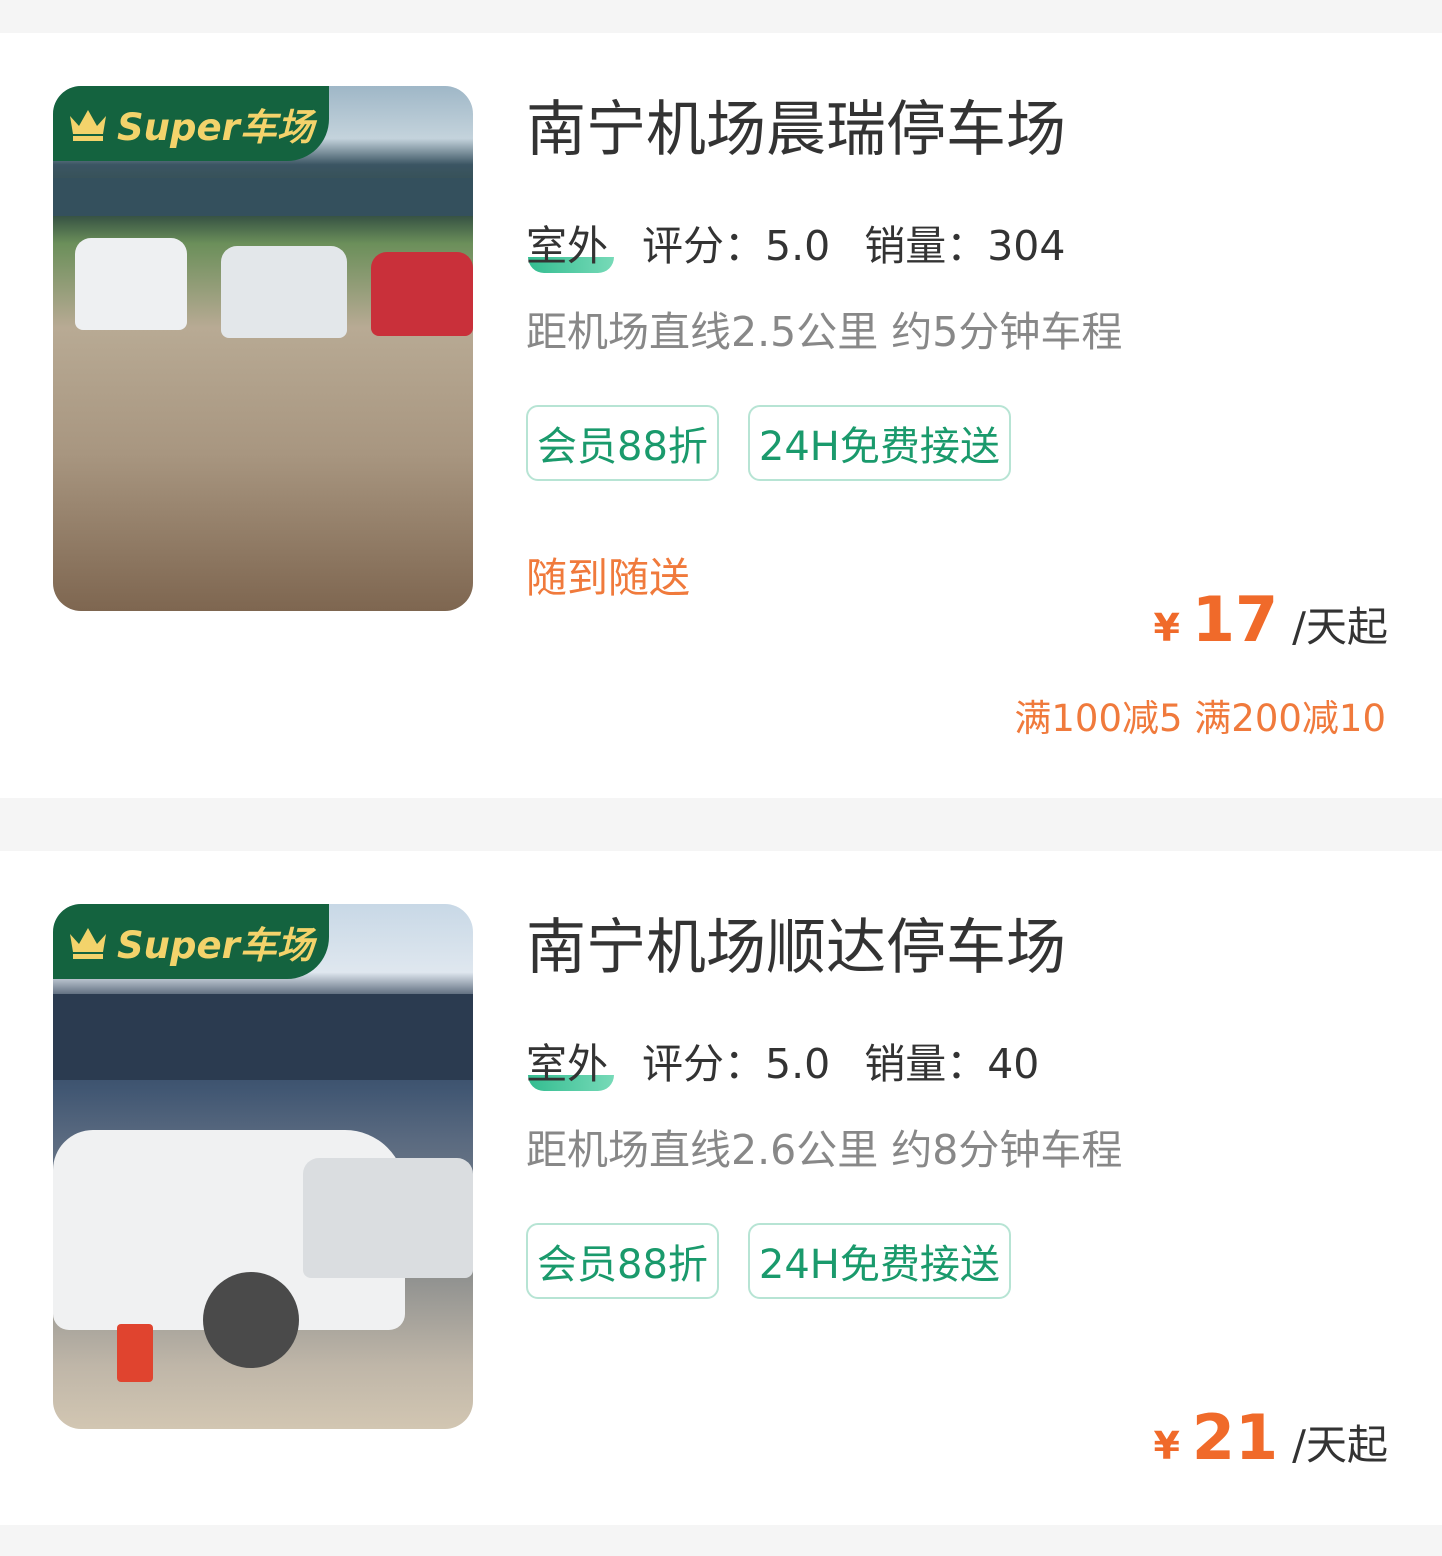  What do you see at coordinates (796, 130) in the screenshot?
I see `lot-name: 南宁机场晨瑞停车场` at bounding box center [796, 130].